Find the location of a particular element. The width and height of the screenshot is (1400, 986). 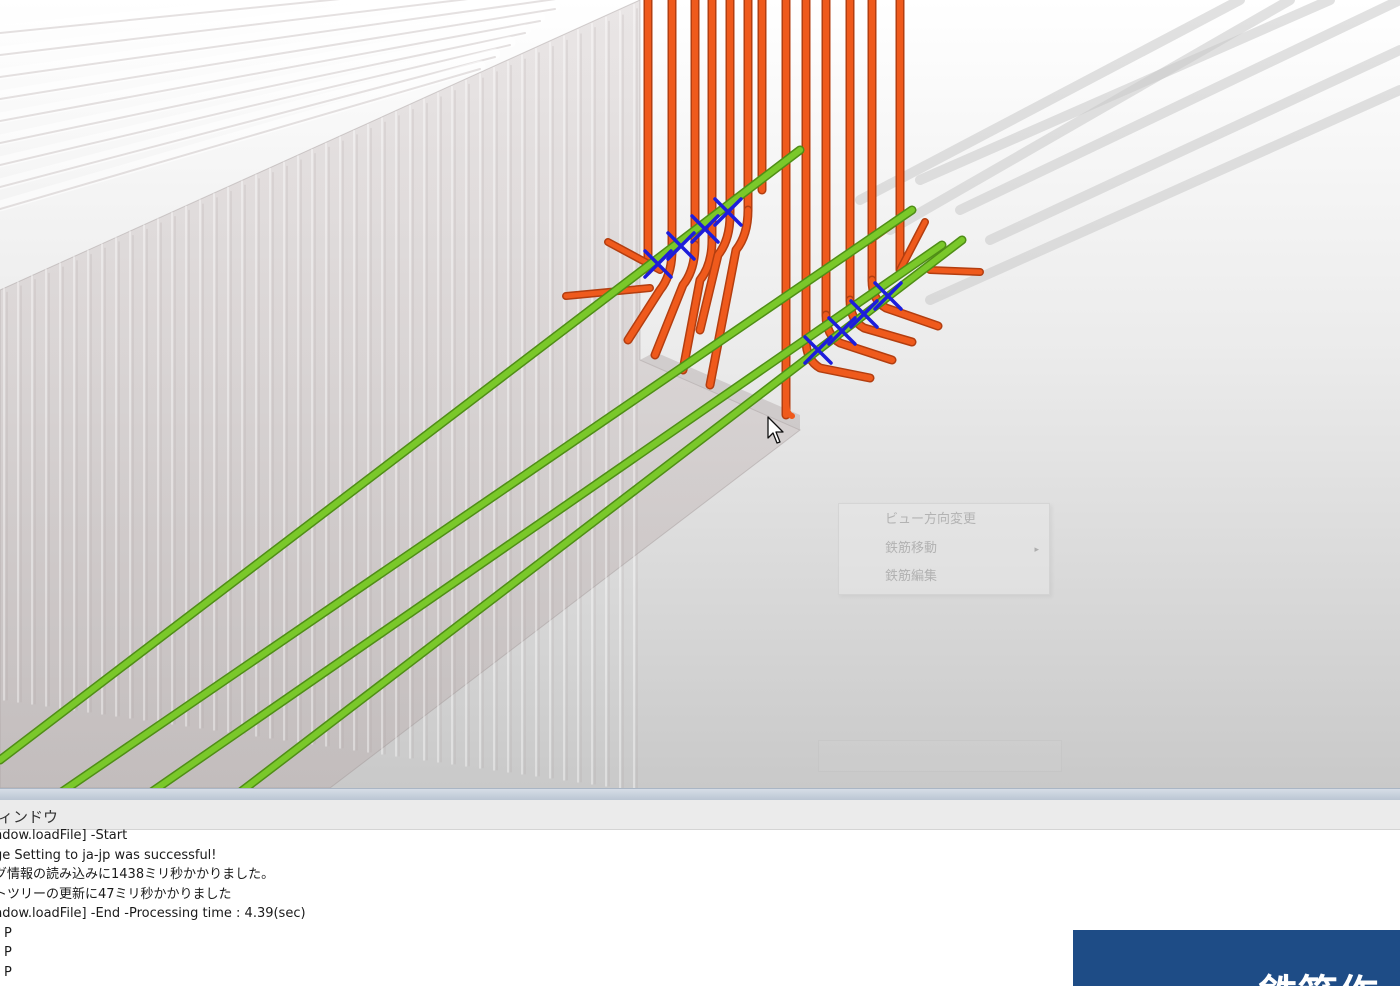

output-panel-title: ィンドウ is located at coordinates (29, 817).